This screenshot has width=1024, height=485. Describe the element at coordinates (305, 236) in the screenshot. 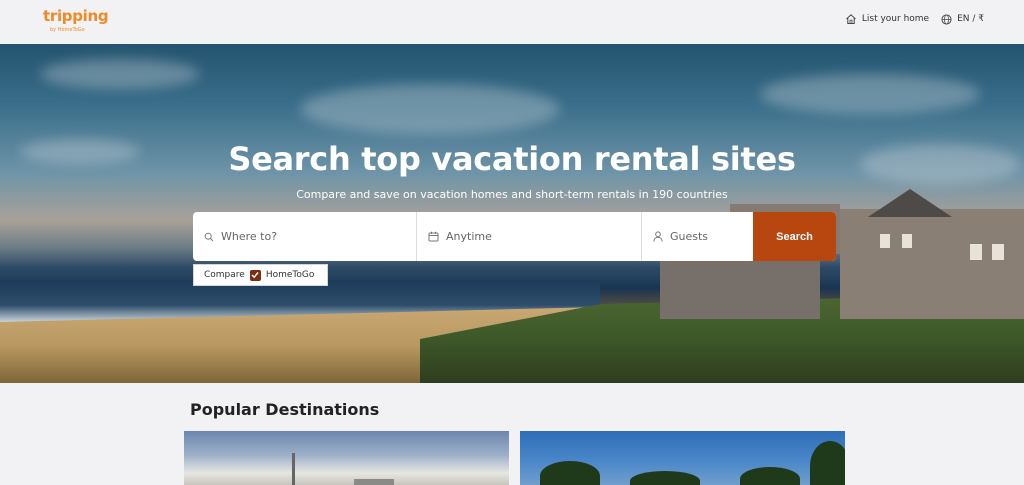

I see `destination-input: Where to?` at that location.